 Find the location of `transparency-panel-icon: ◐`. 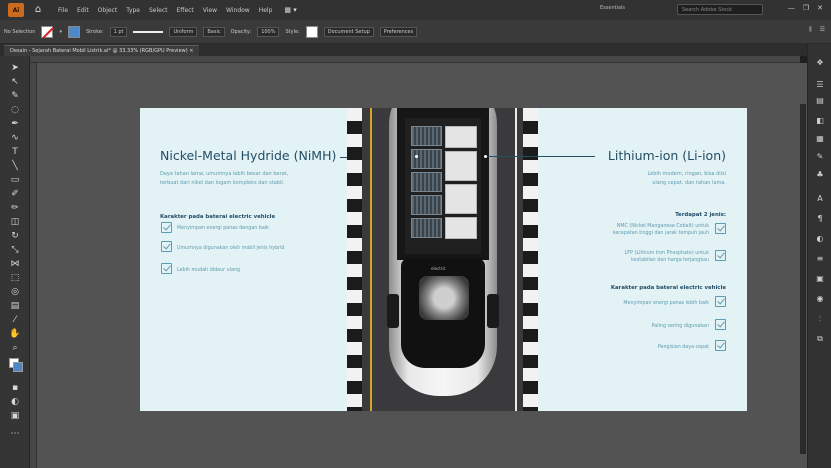

transparency-panel-icon: ◐ is located at coordinates (820, 239).